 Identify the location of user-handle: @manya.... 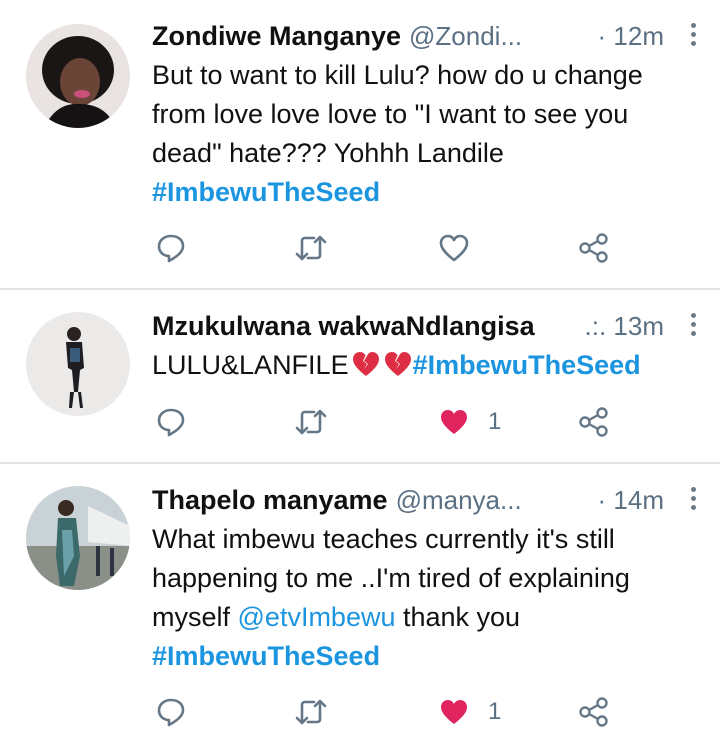
(459, 500).